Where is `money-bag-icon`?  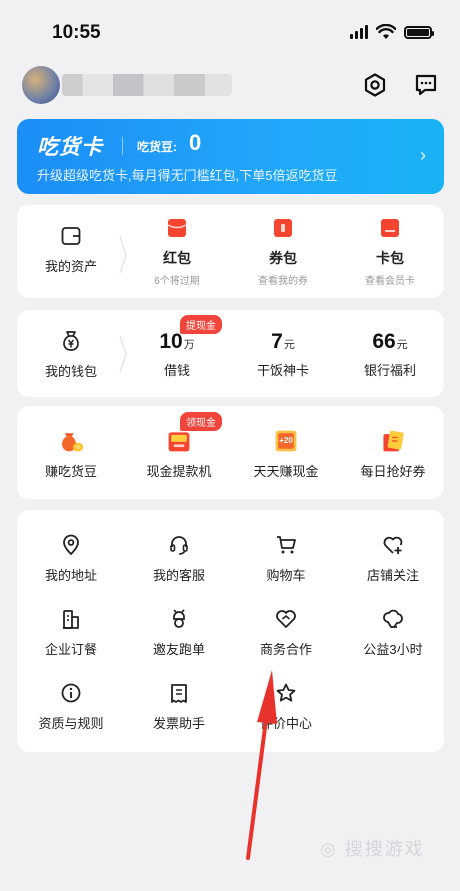 money-bag-icon is located at coordinates (71, 341).